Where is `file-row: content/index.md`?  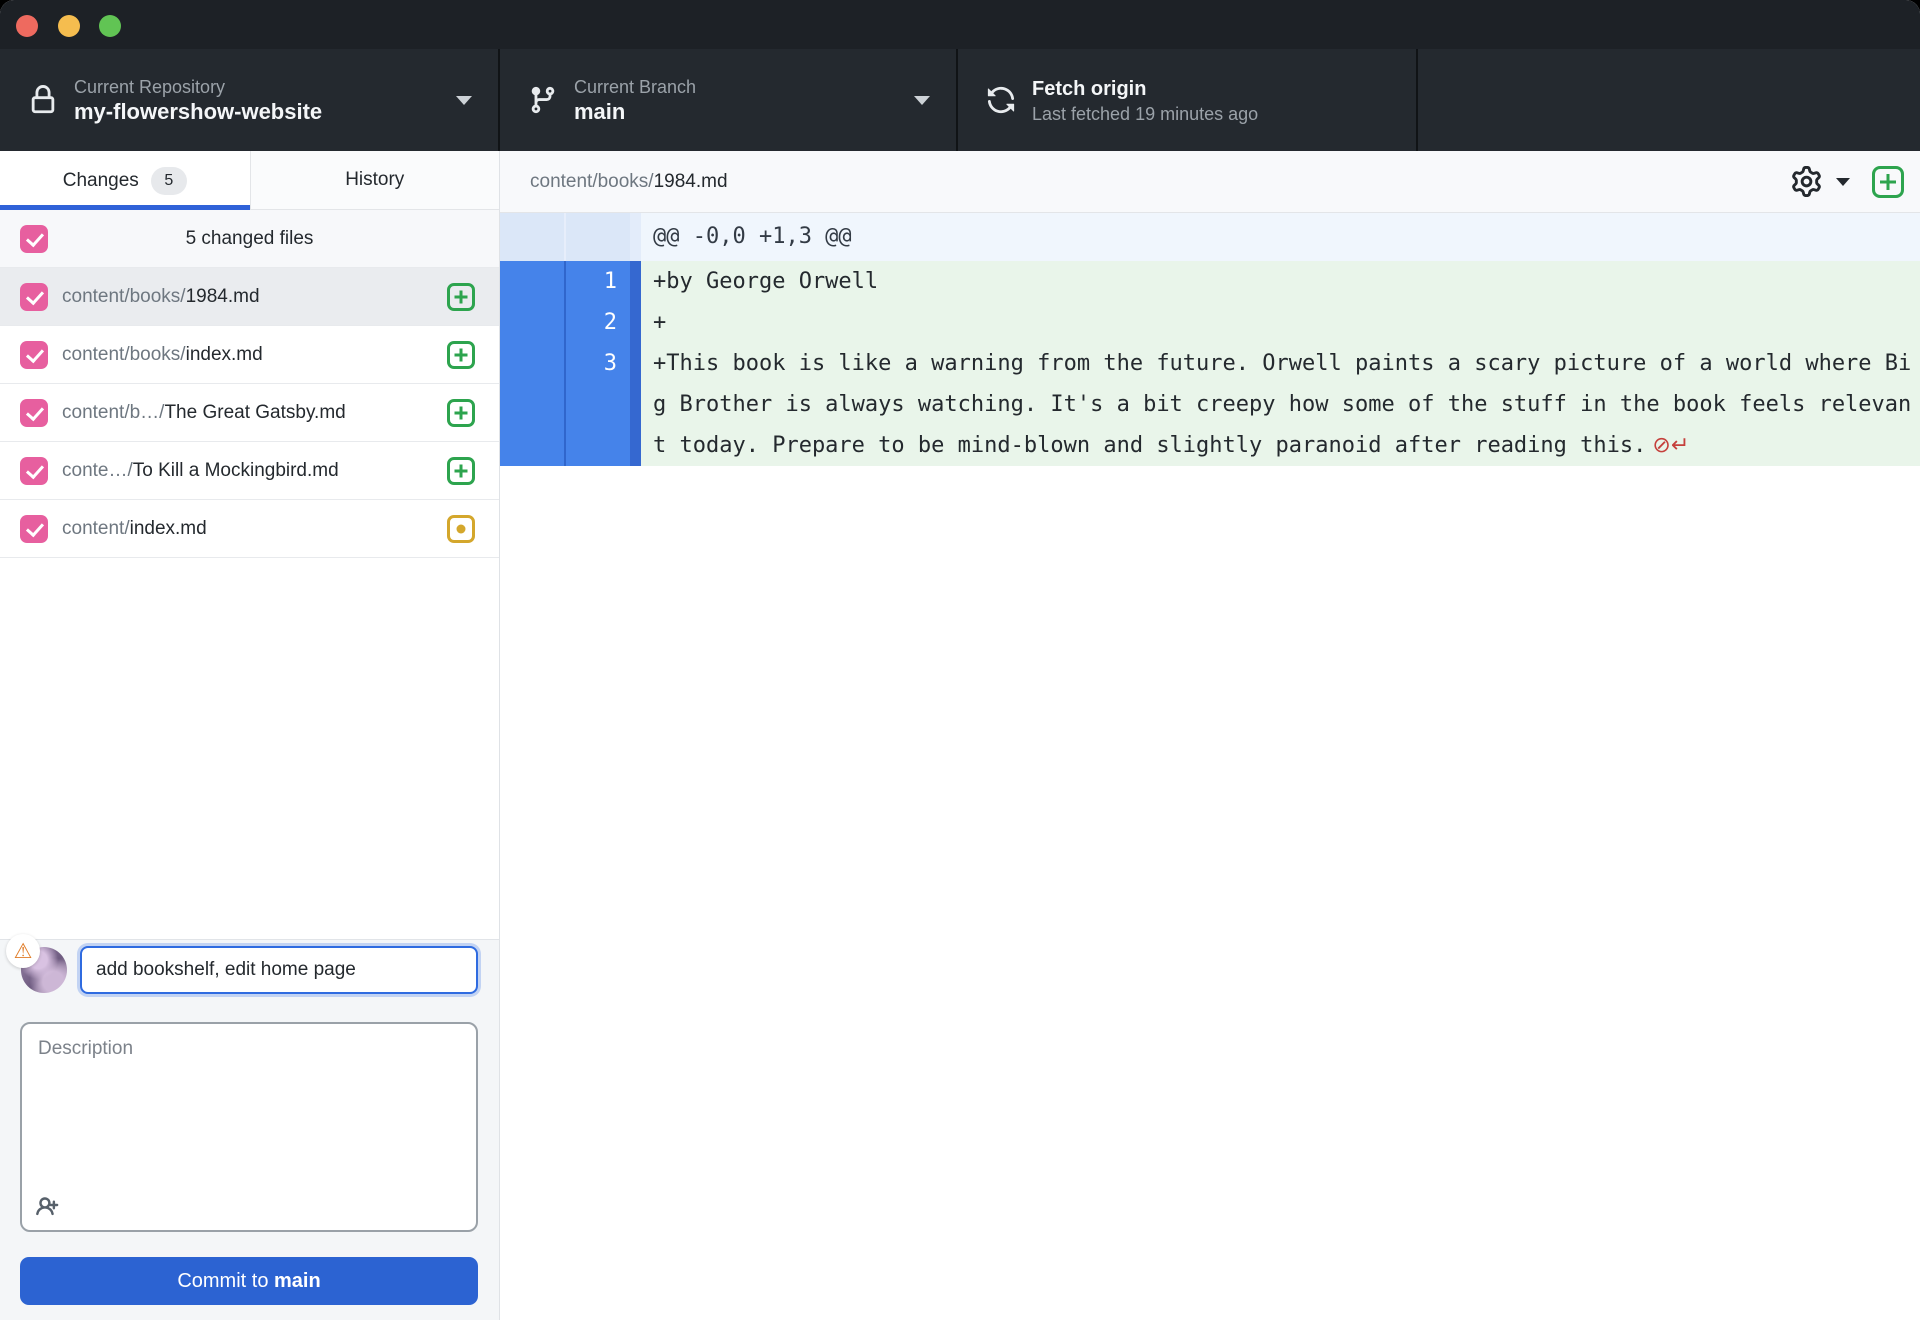
file-row: content/index.md is located at coordinates (249, 529).